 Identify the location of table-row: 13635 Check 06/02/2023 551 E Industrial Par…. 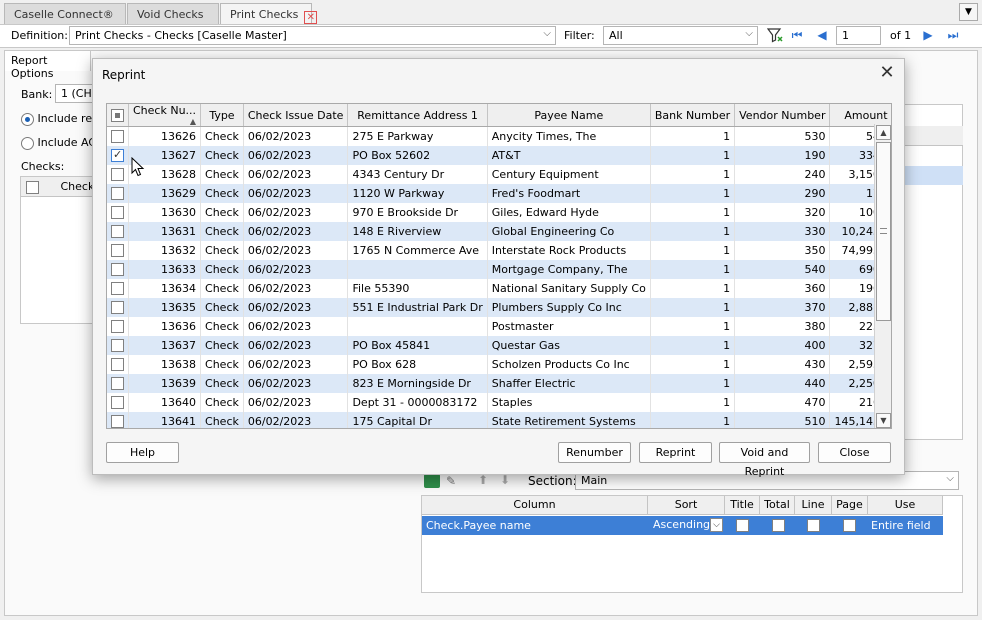
(499, 307).